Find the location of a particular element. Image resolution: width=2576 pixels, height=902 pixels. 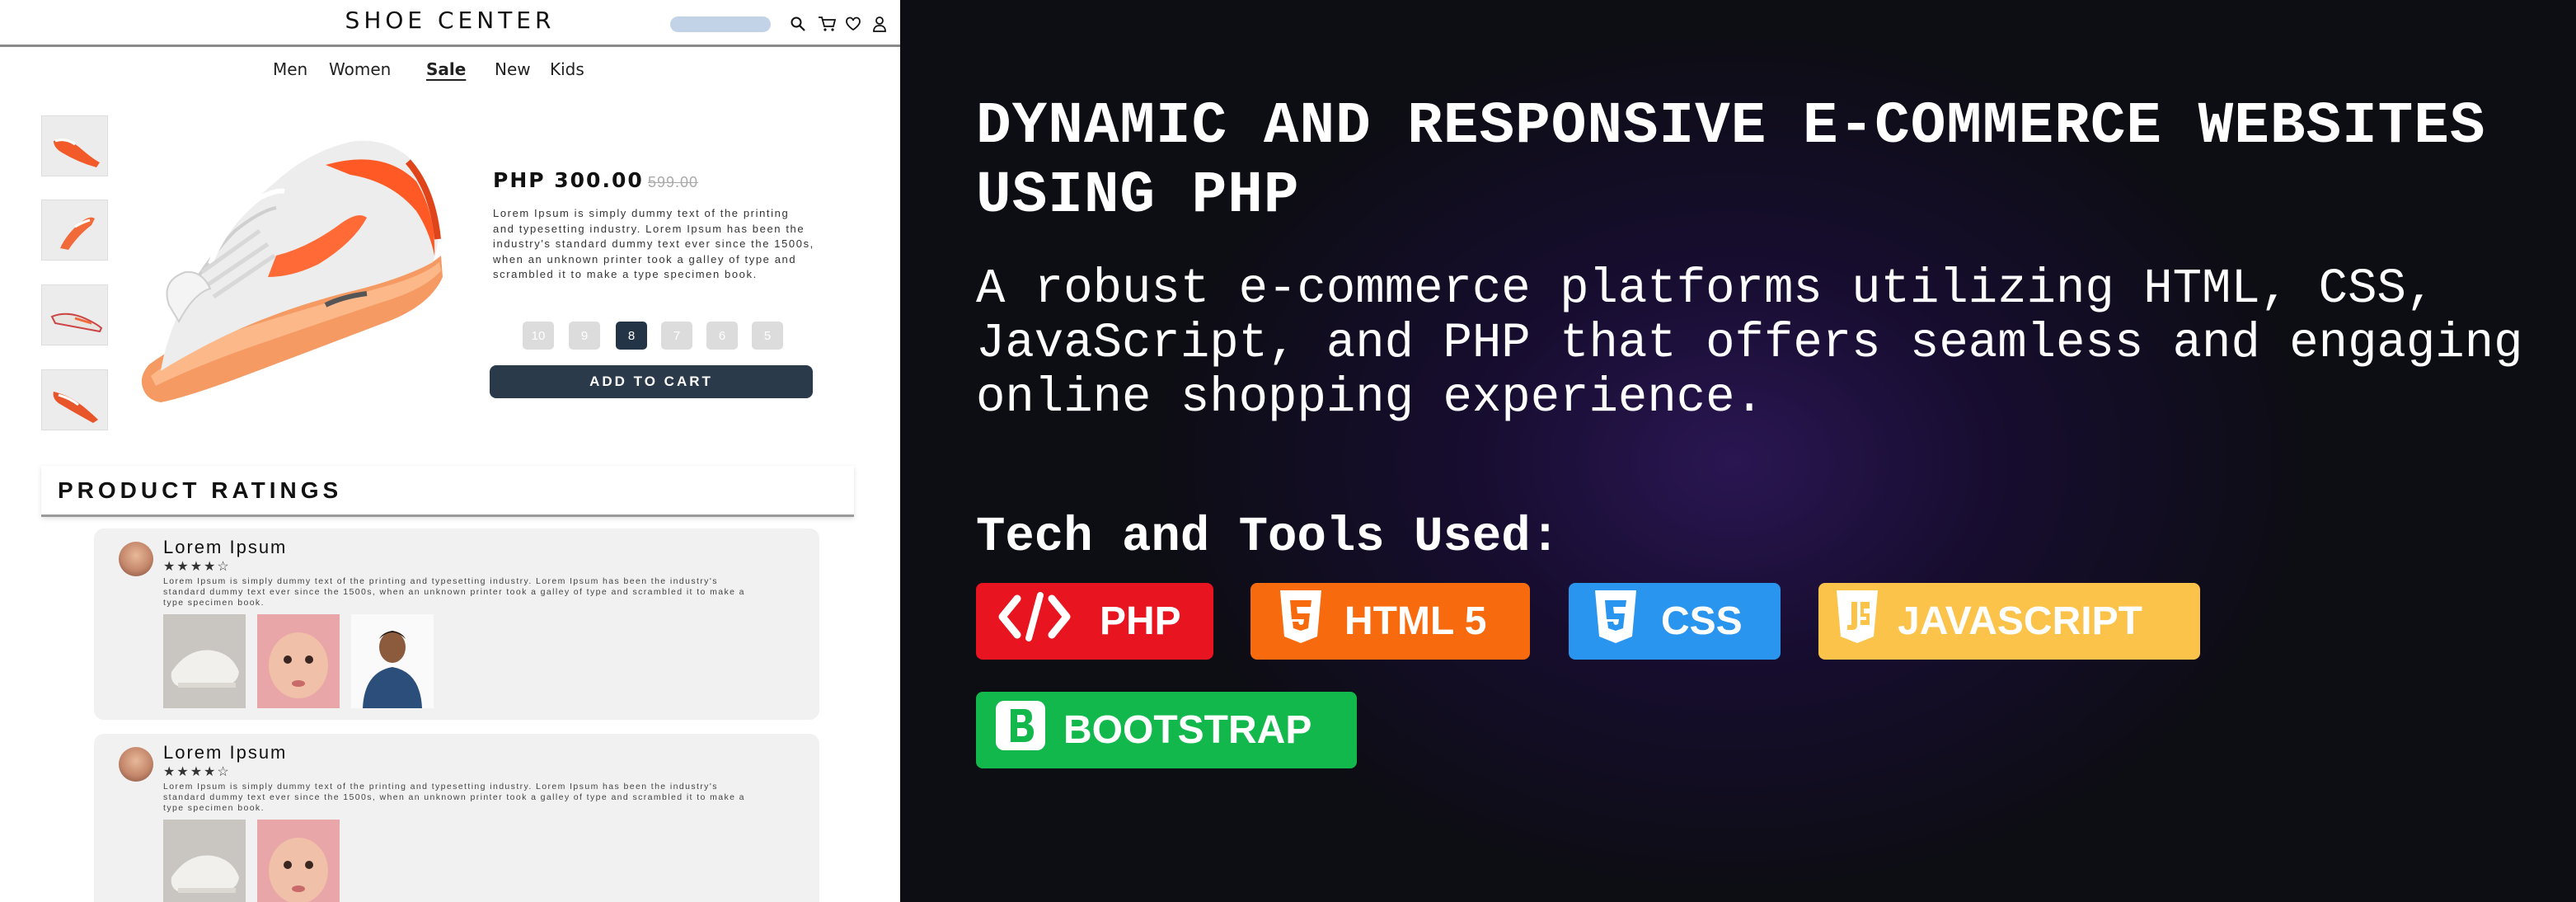

bootstrap-icon is located at coordinates (1021, 730).